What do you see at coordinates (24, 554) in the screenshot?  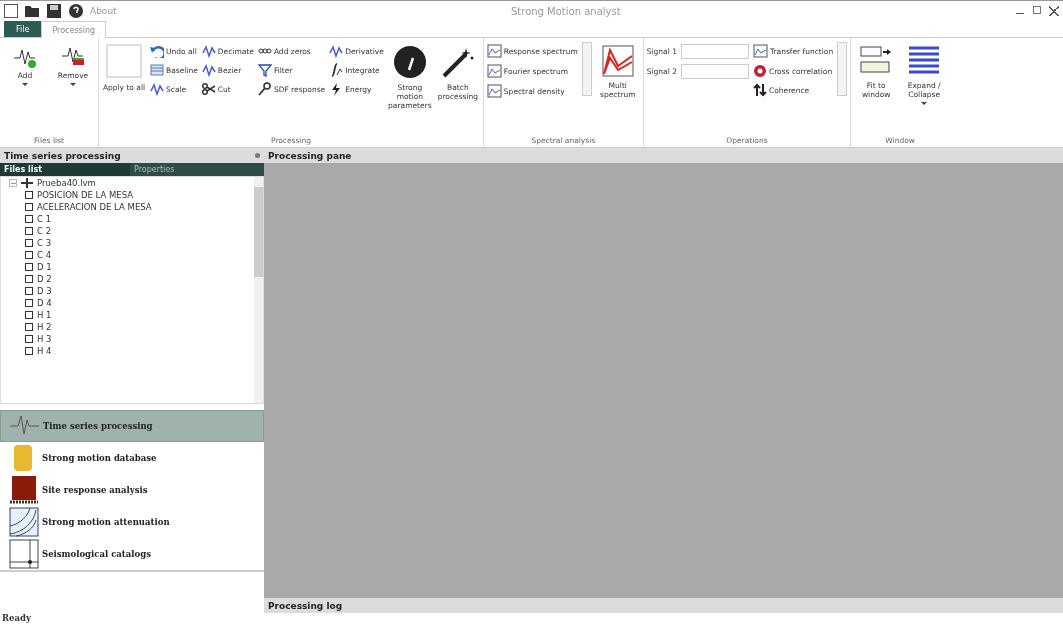 I see `map-icon` at bounding box center [24, 554].